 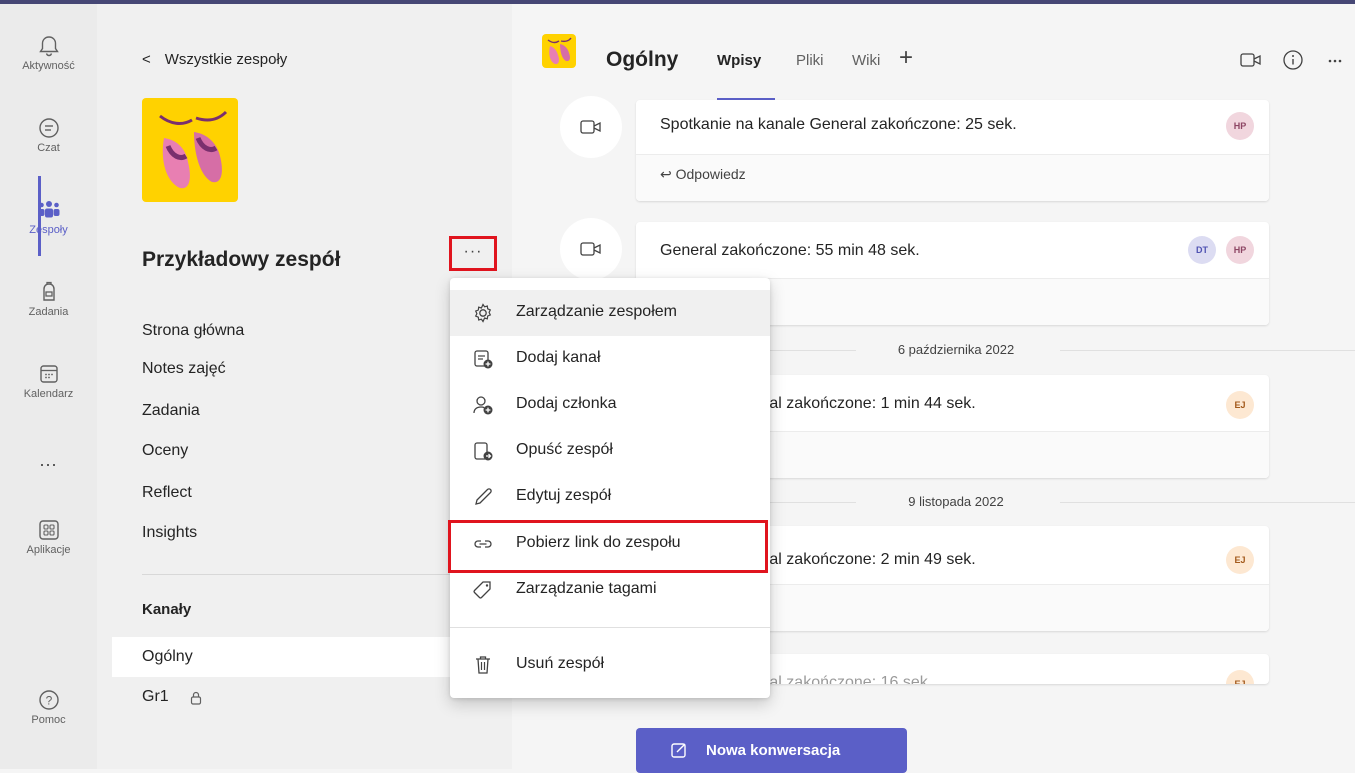 I want to click on rail-label: Zespoły, so click(x=48, y=230).